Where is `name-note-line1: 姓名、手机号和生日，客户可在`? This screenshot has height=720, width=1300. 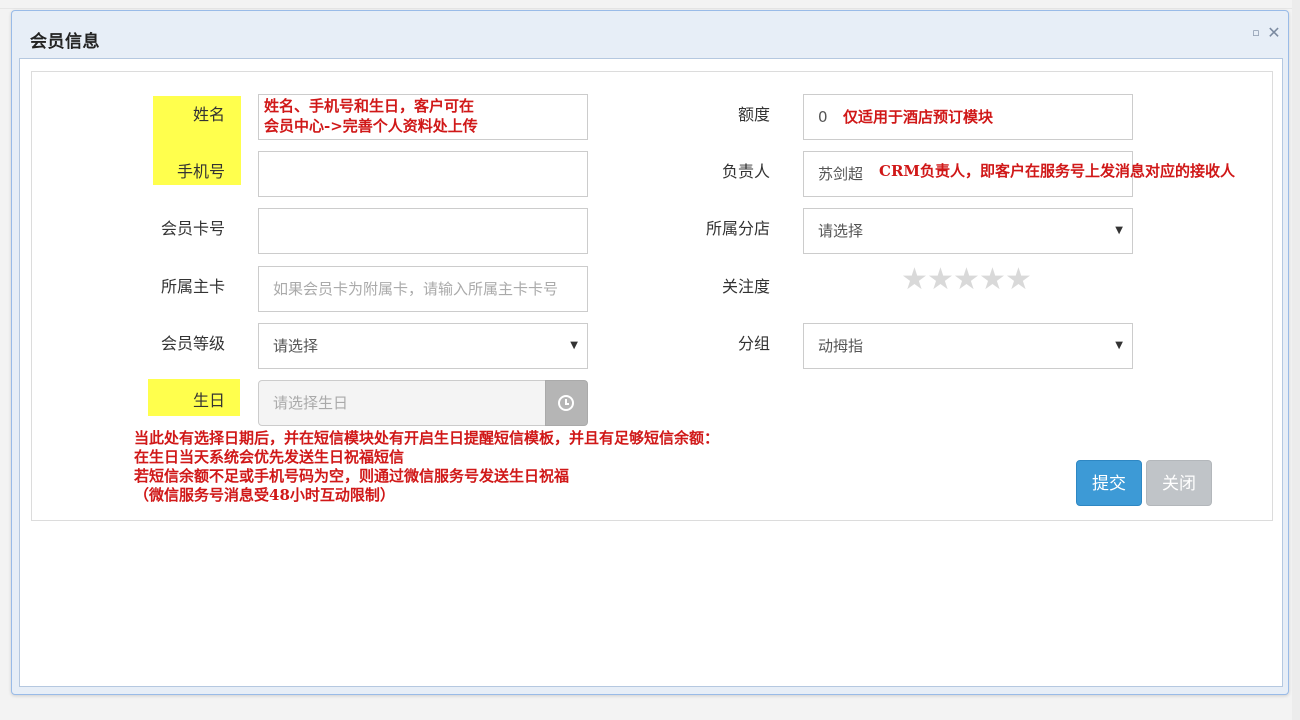 name-note-line1: 姓名、手机号和生日，客户可在 is located at coordinates (369, 106).